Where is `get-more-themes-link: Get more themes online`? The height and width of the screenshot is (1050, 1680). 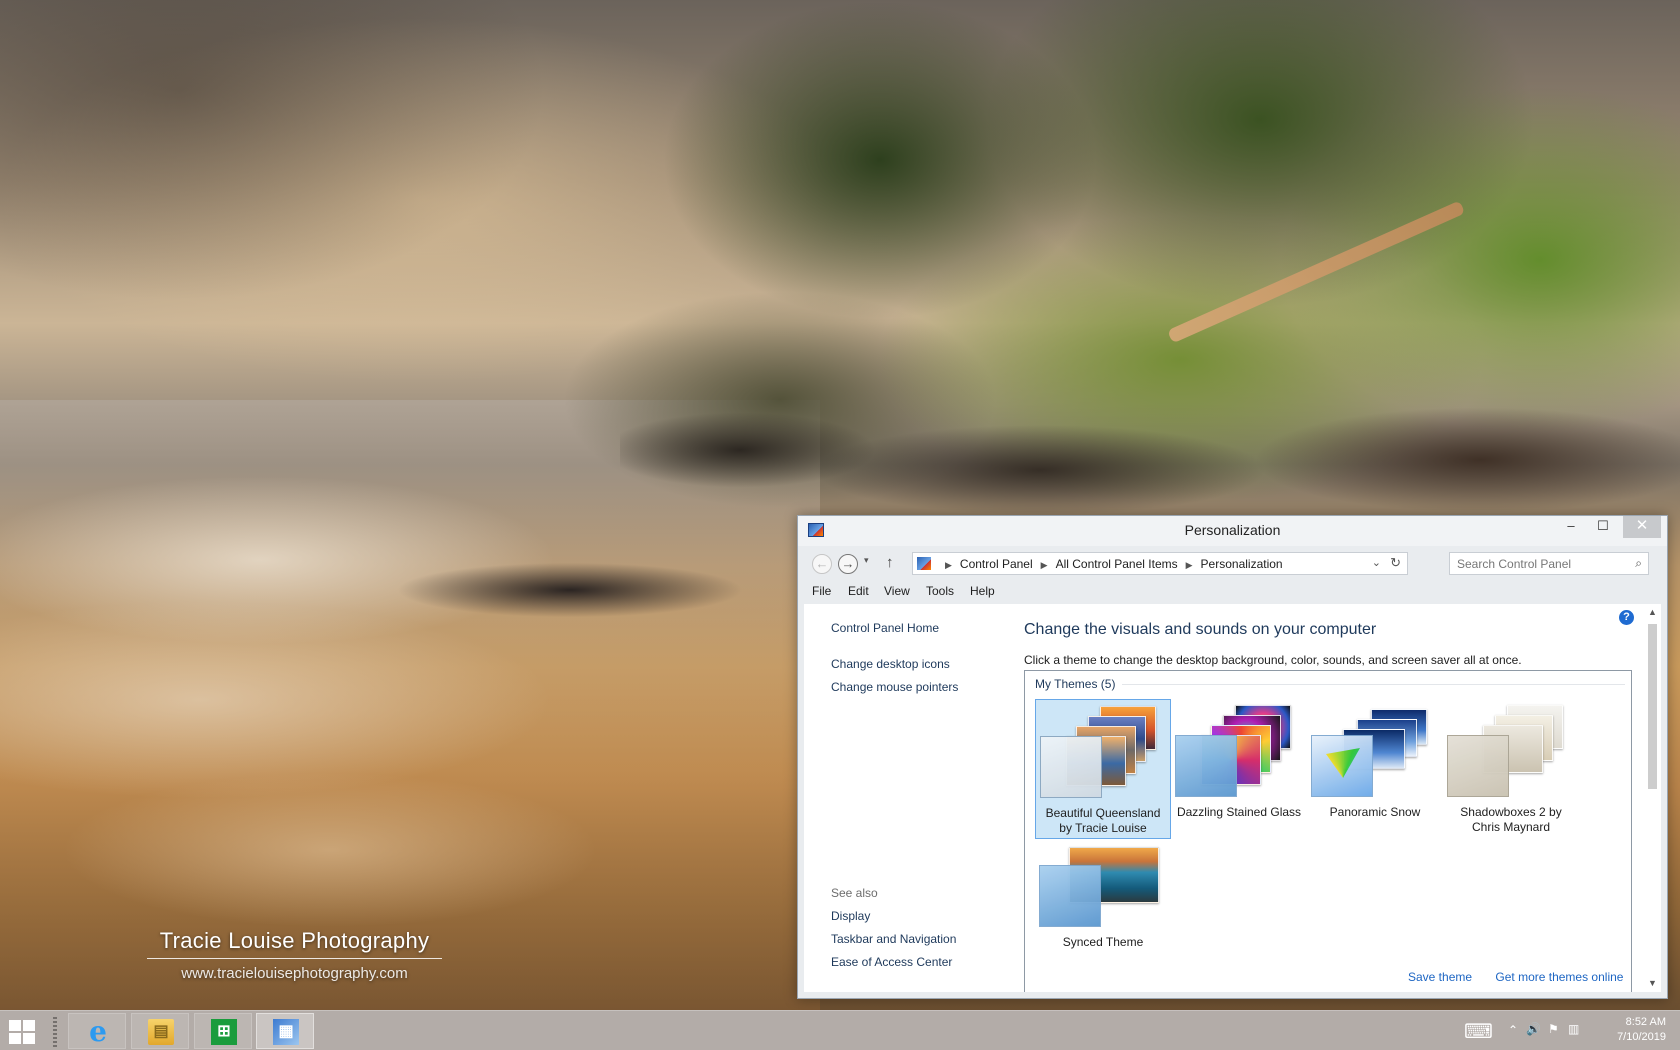 get-more-themes-link: Get more themes online is located at coordinates (1559, 977).